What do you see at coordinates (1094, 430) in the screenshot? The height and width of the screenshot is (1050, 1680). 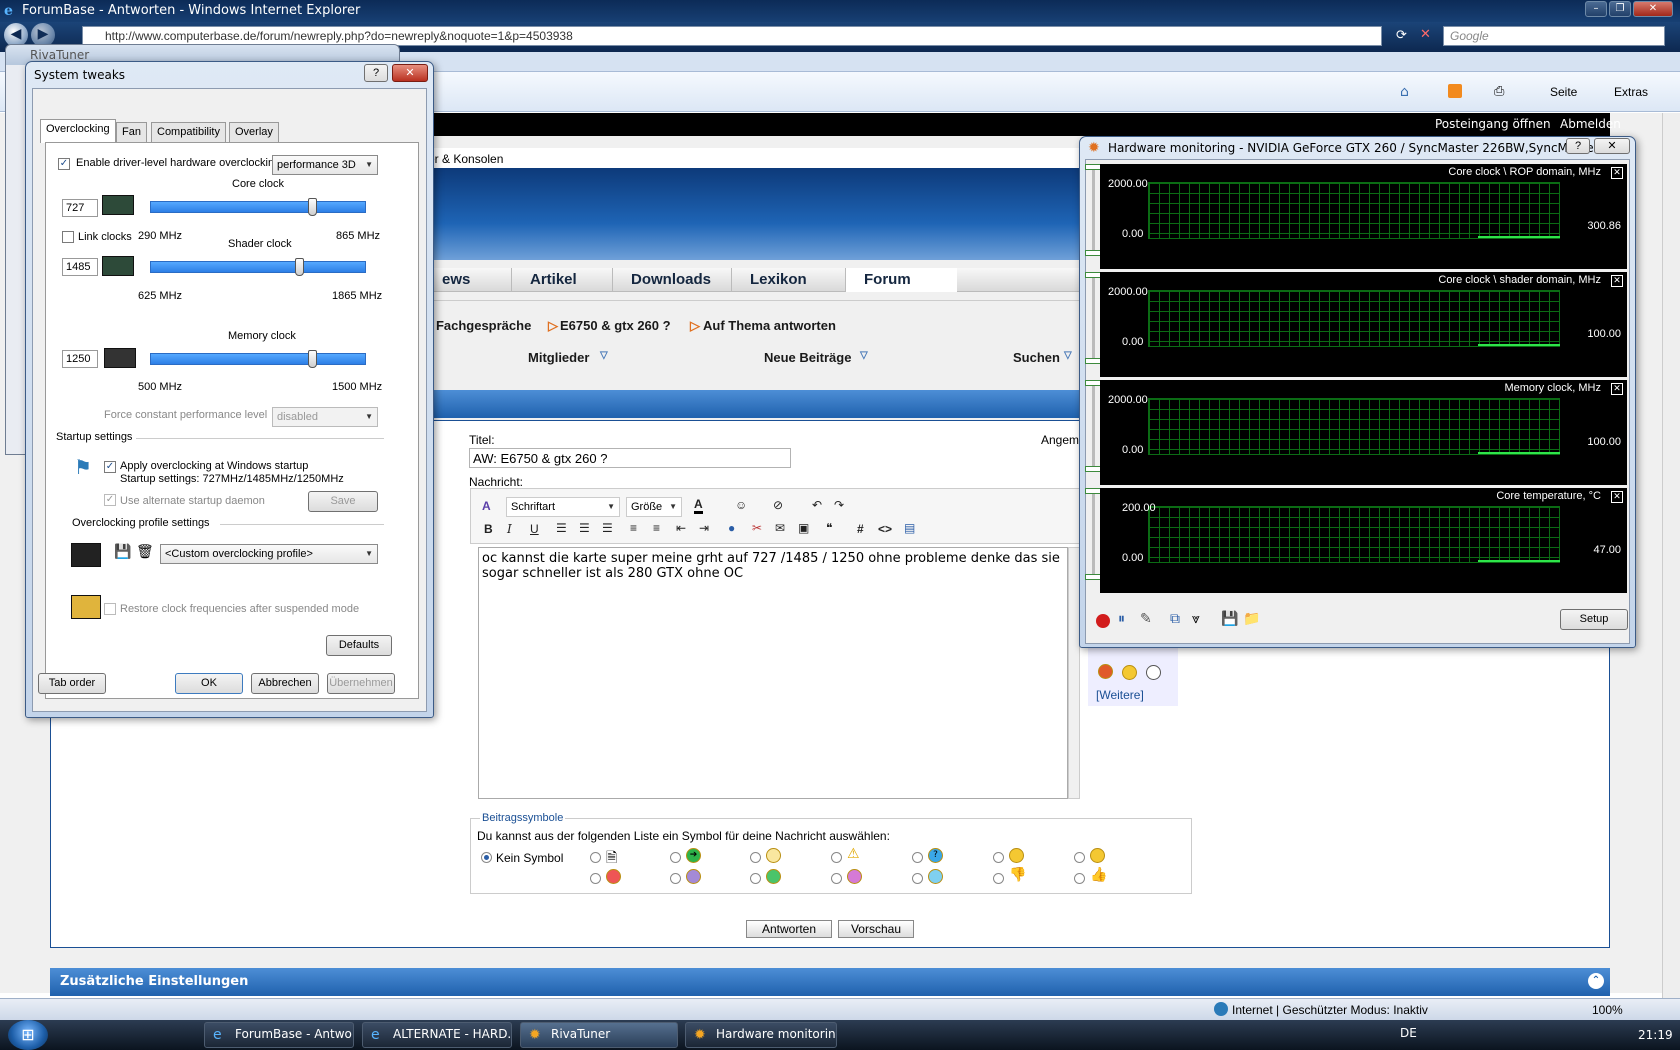 I see `graph-3-scale` at bounding box center [1094, 430].